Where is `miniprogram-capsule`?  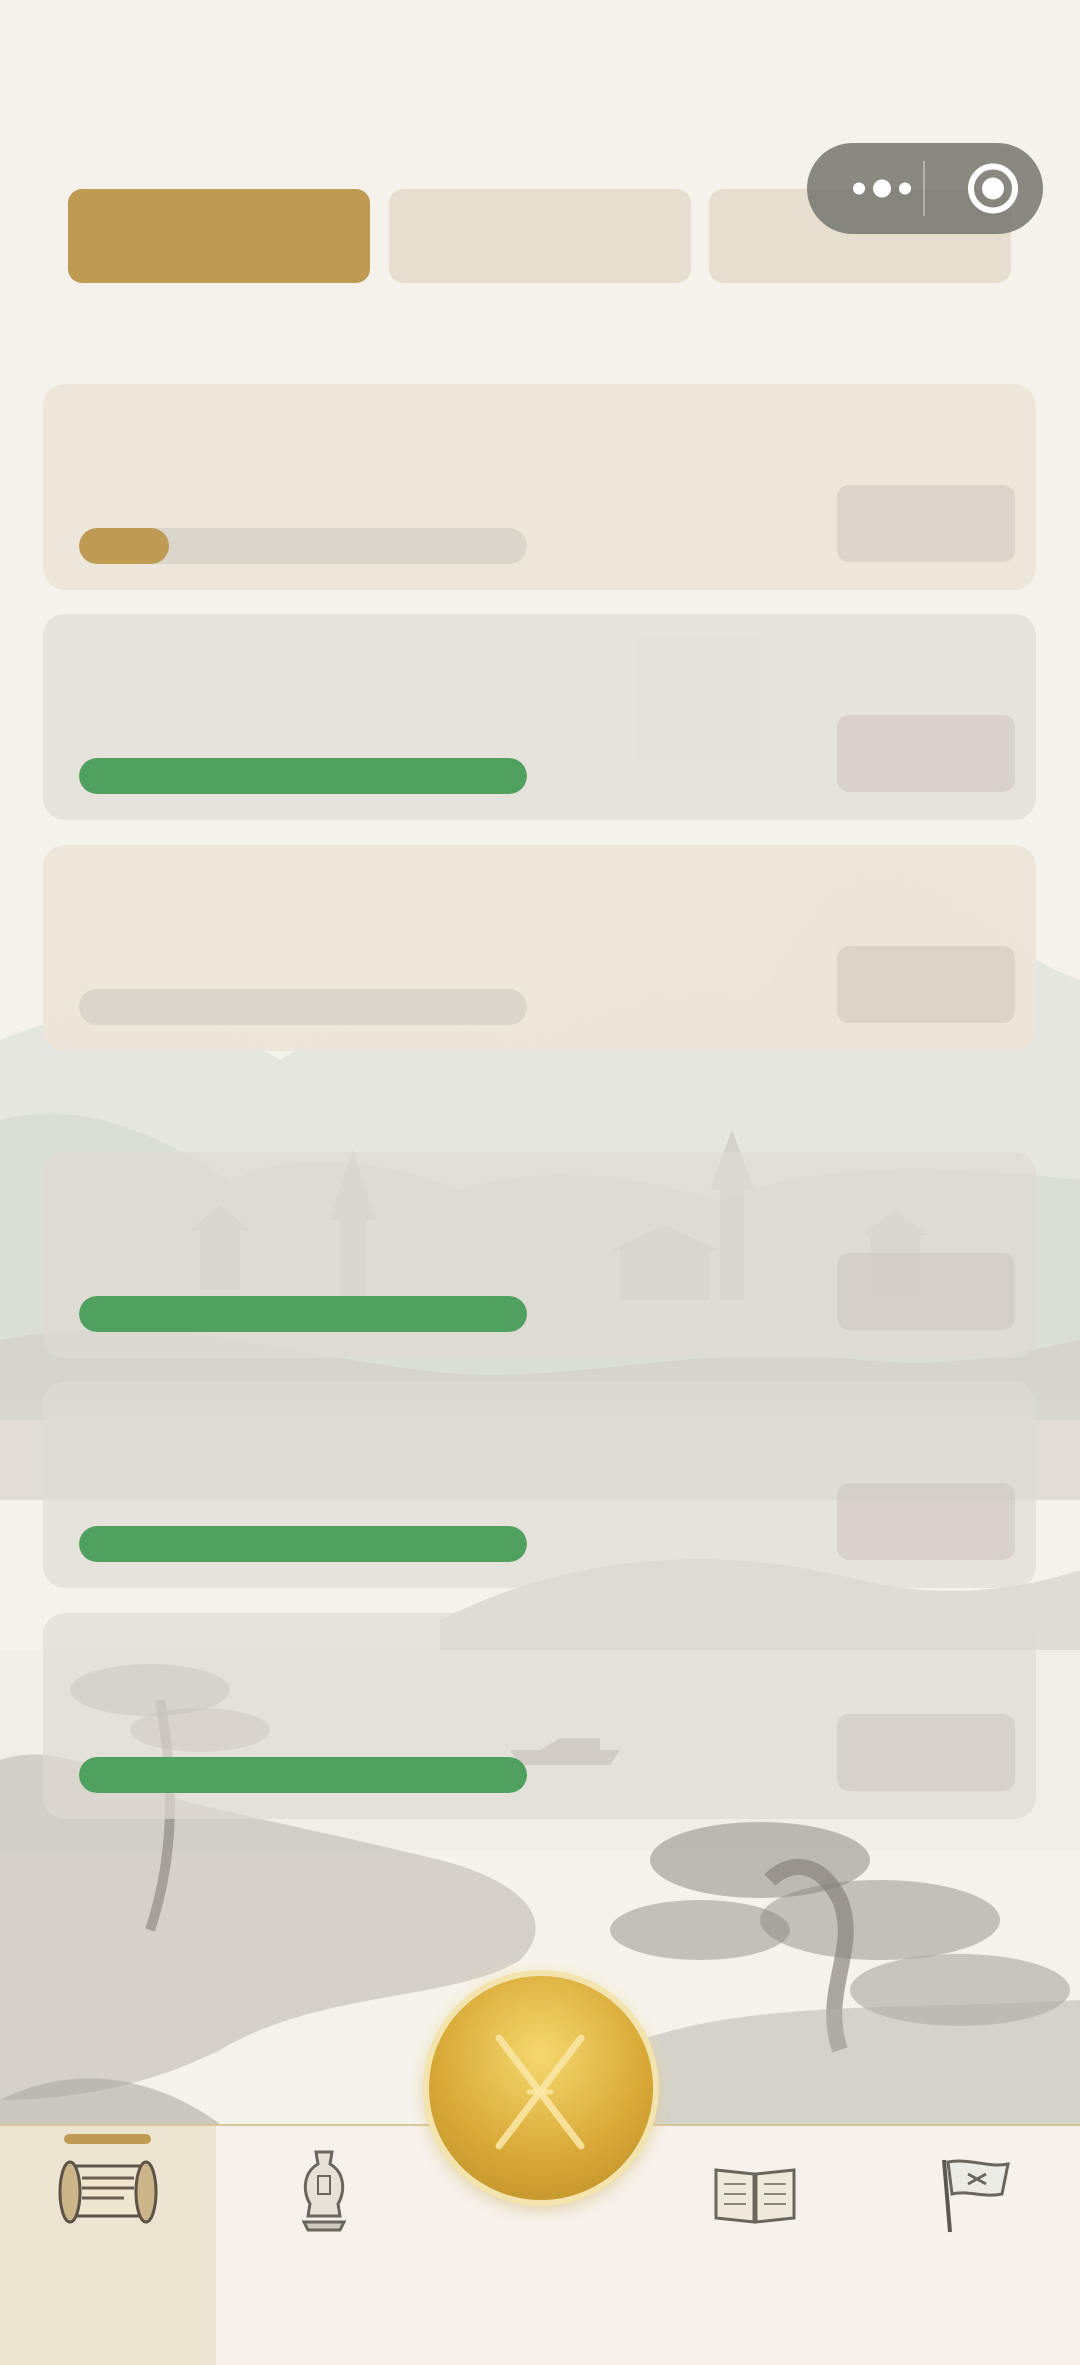
miniprogram-capsule is located at coordinates (925, 188).